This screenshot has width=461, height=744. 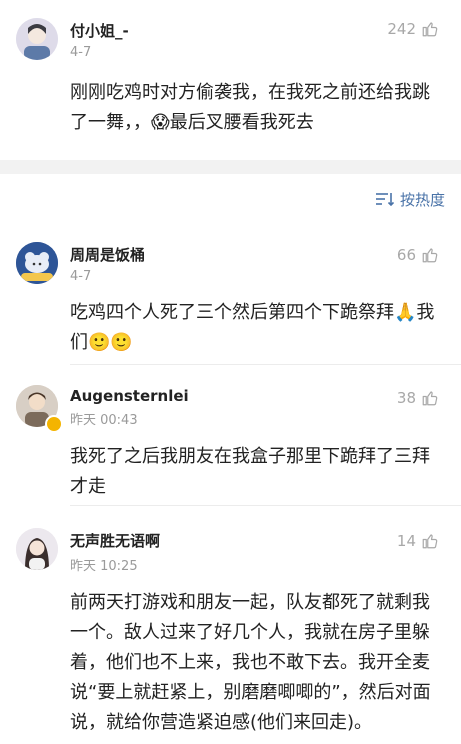 What do you see at coordinates (54, 424) in the screenshot?
I see `verified-badge-icon` at bounding box center [54, 424].